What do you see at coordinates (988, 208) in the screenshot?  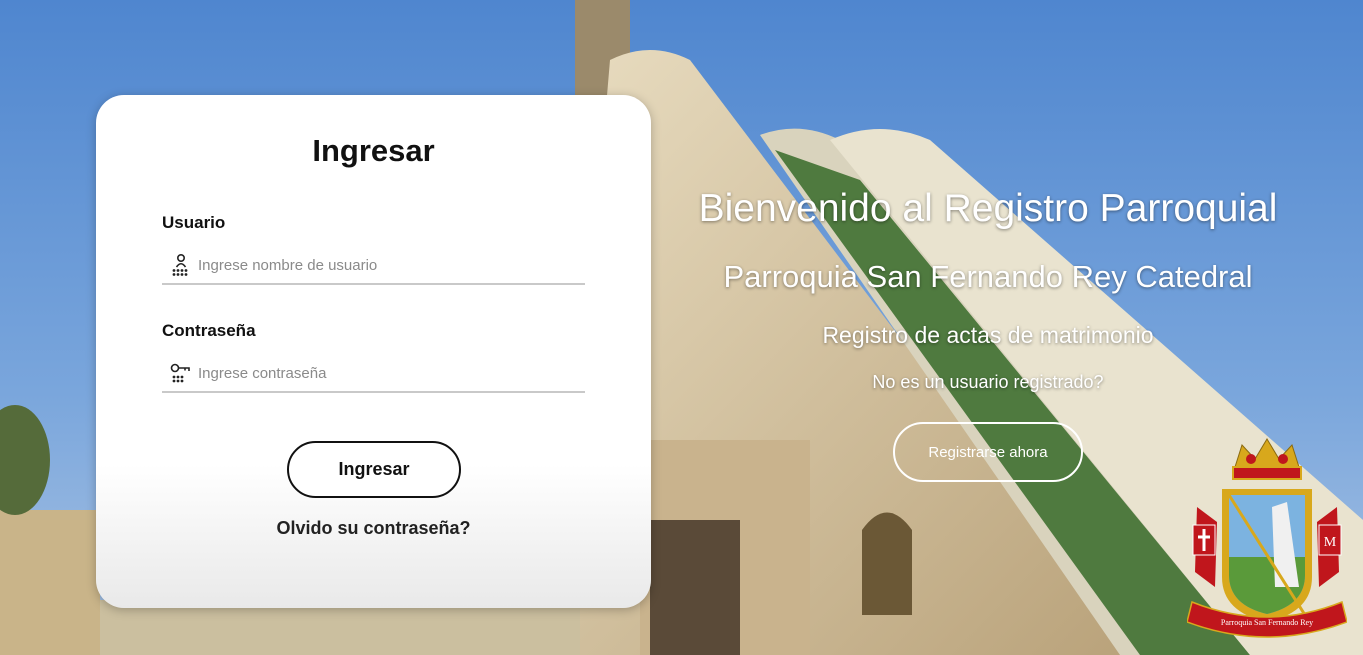 I see `welcome-title: Bienvenido al Registro Parroquial` at bounding box center [988, 208].